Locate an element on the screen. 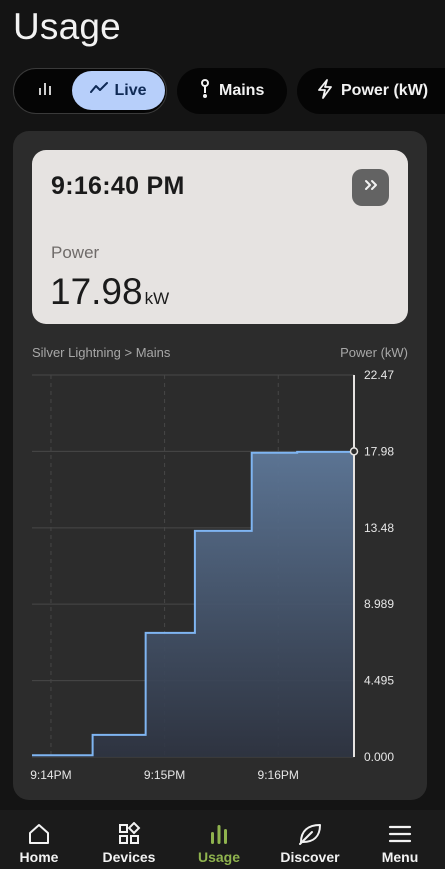  view-toggle: Live is located at coordinates (90, 91).